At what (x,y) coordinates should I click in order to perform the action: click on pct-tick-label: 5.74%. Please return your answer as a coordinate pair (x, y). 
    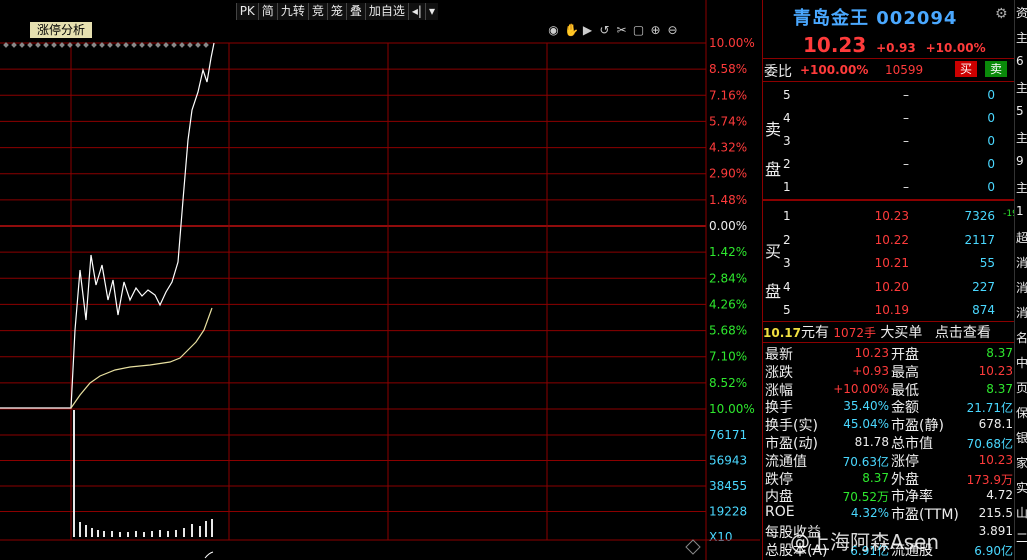
    Looking at the image, I should click on (728, 121).